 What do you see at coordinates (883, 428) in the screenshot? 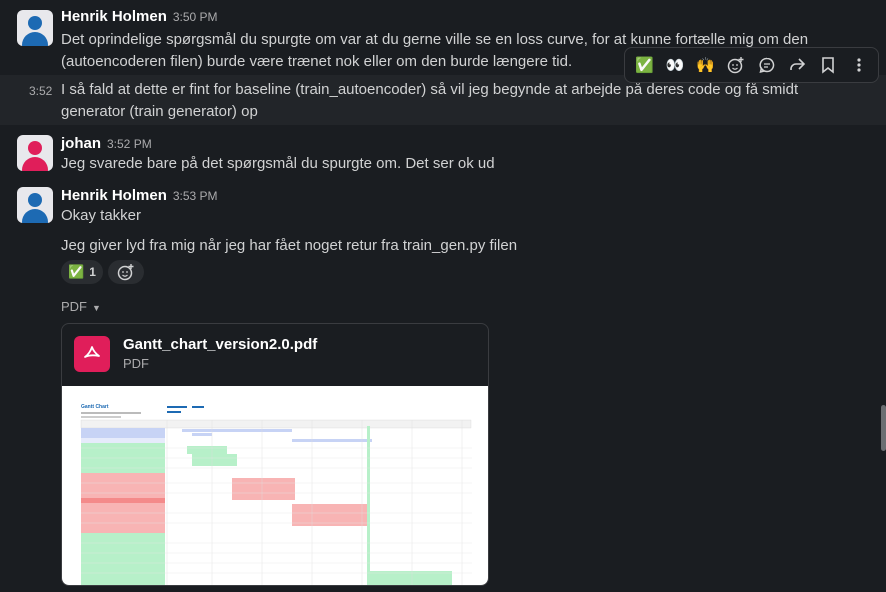
I see `scrollbar-thumb` at bounding box center [883, 428].